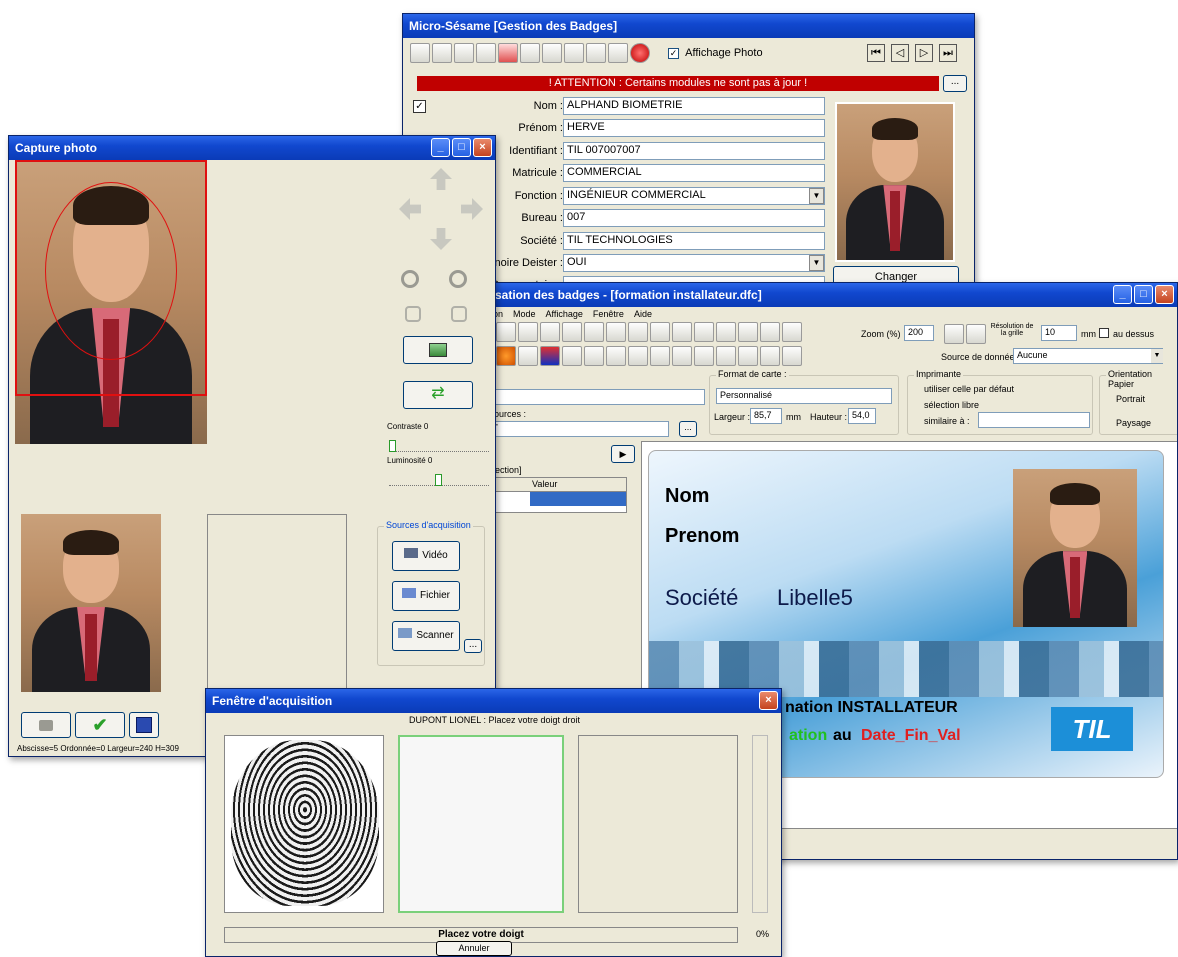  I want to click on new-icon, so click(420, 53).